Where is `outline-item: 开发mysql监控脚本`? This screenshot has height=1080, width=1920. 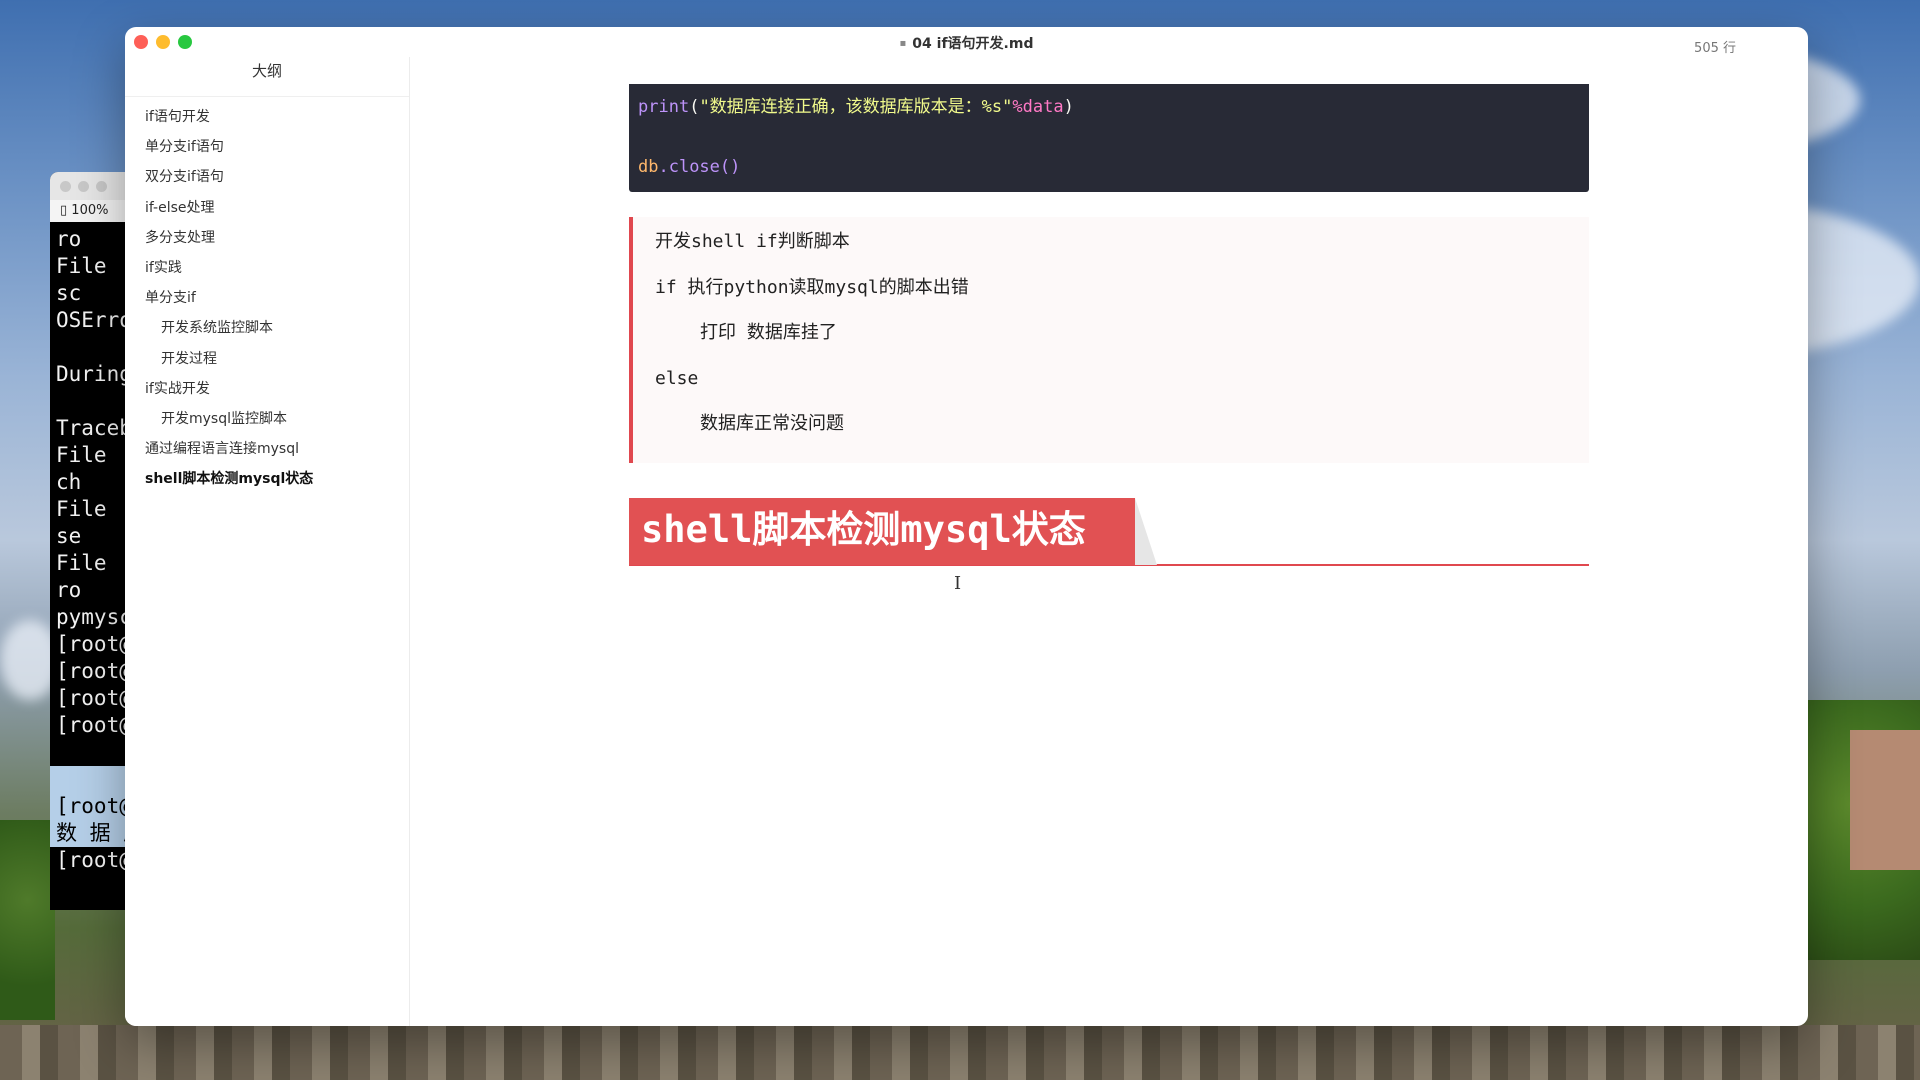 outline-item: 开发mysql监控脚本 is located at coordinates (267, 422).